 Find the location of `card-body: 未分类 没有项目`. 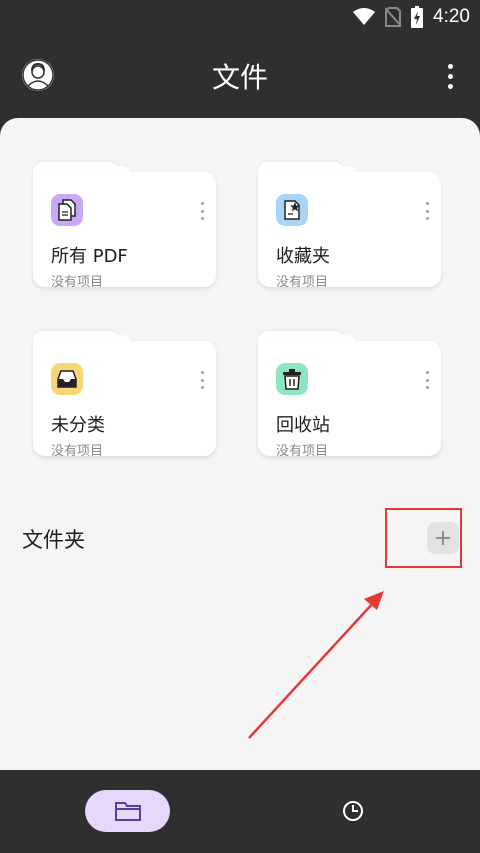

card-body: 未分类 没有项目 is located at coordinates (124, 400).